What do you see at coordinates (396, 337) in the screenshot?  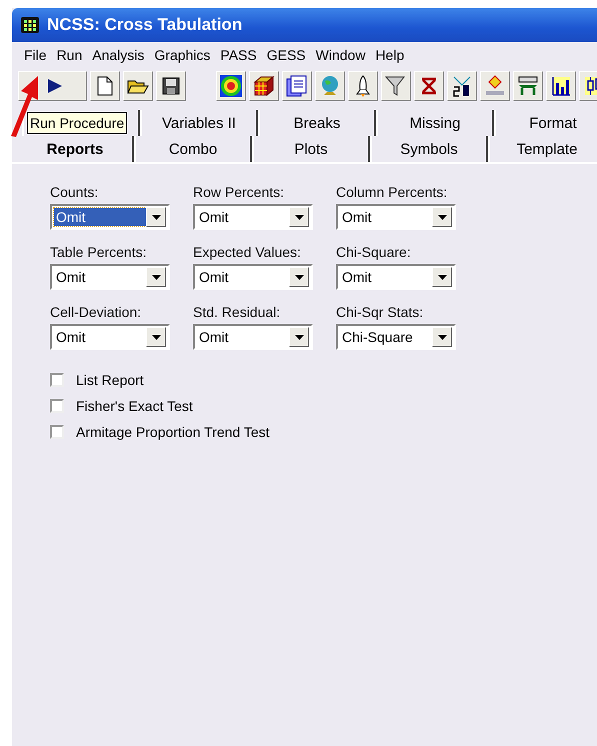 I see `dropdown: Chi-Square` at bounding box center [396, 337].